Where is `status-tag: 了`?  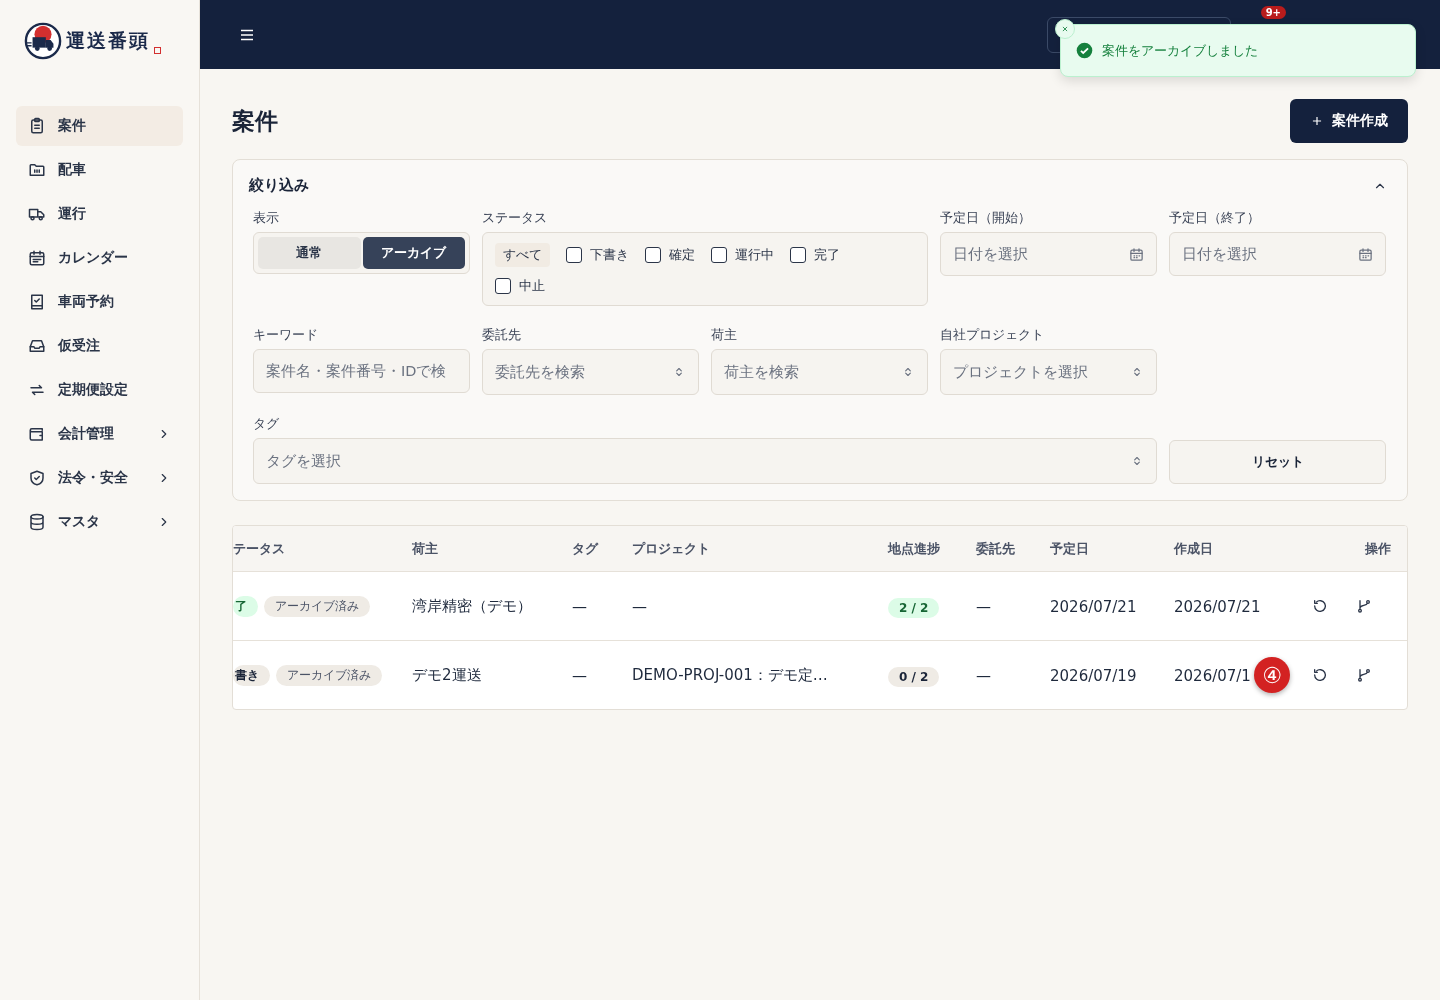 status-tag: 了 is located at coordinates (245, 606).